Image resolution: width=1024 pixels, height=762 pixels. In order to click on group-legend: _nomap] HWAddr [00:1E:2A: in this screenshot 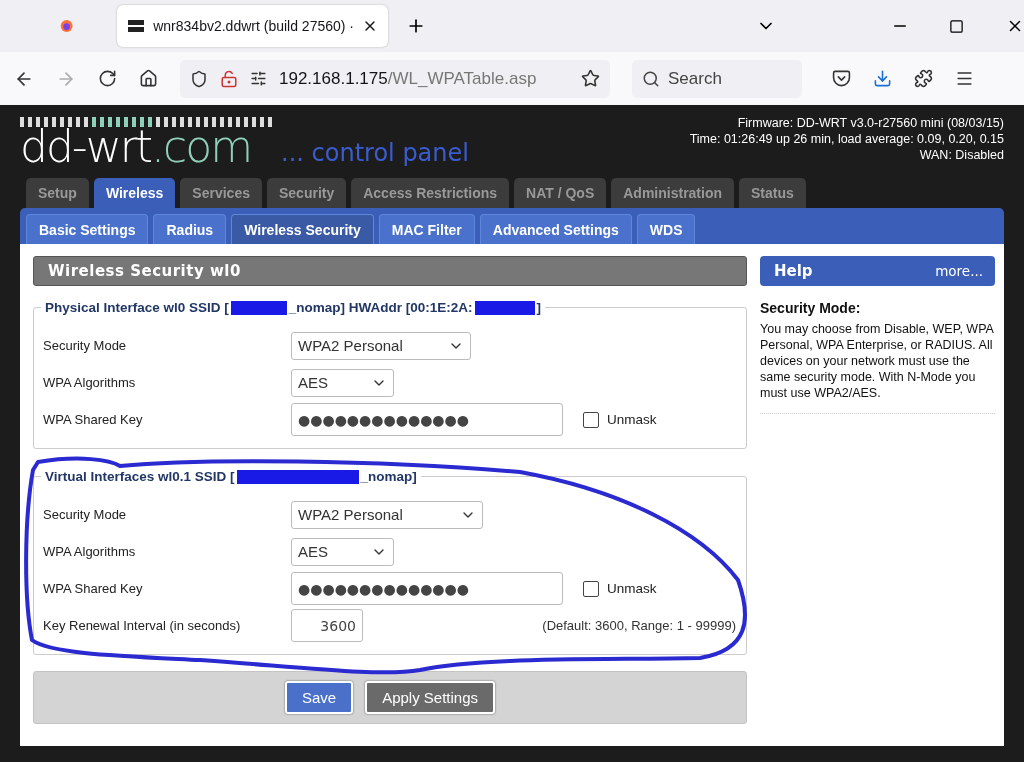, I will do `click(380, 307)`.